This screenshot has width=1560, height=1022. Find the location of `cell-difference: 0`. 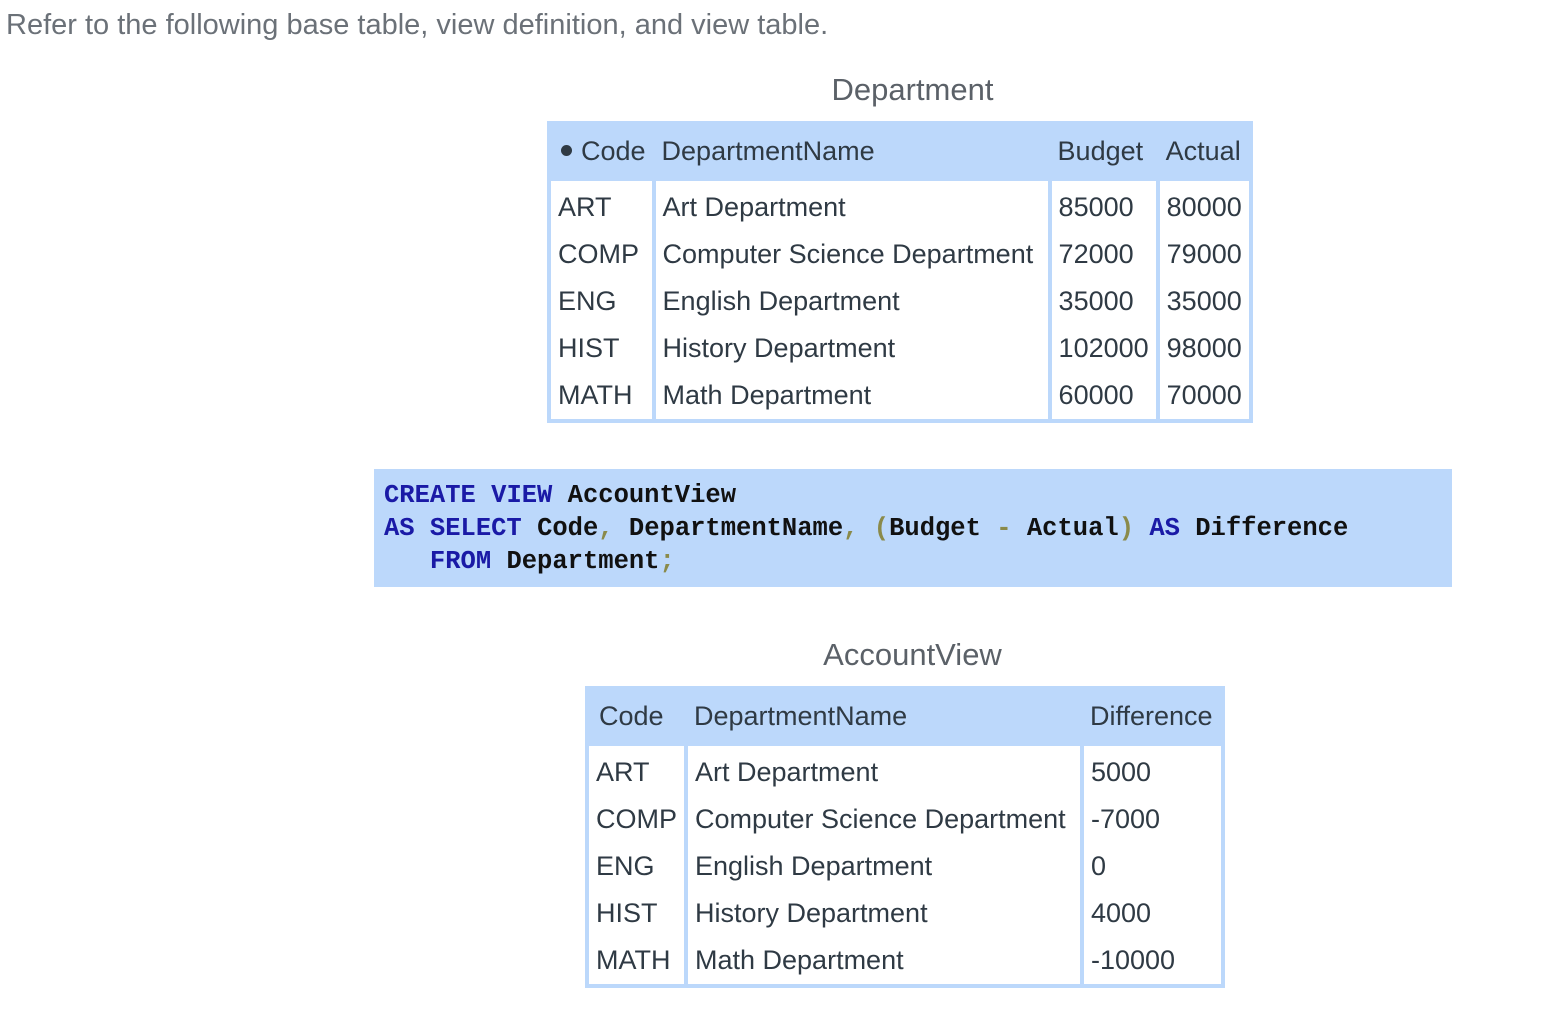

cell-difference: 0 is located at coordinates (1152, 866).